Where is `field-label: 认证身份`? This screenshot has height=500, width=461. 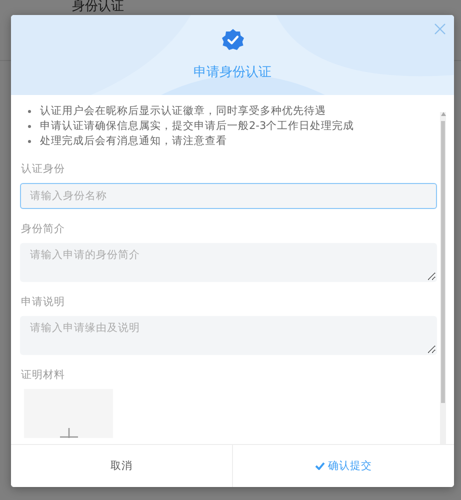 field-label: 认证身份 is located at coordinates (43, 169).